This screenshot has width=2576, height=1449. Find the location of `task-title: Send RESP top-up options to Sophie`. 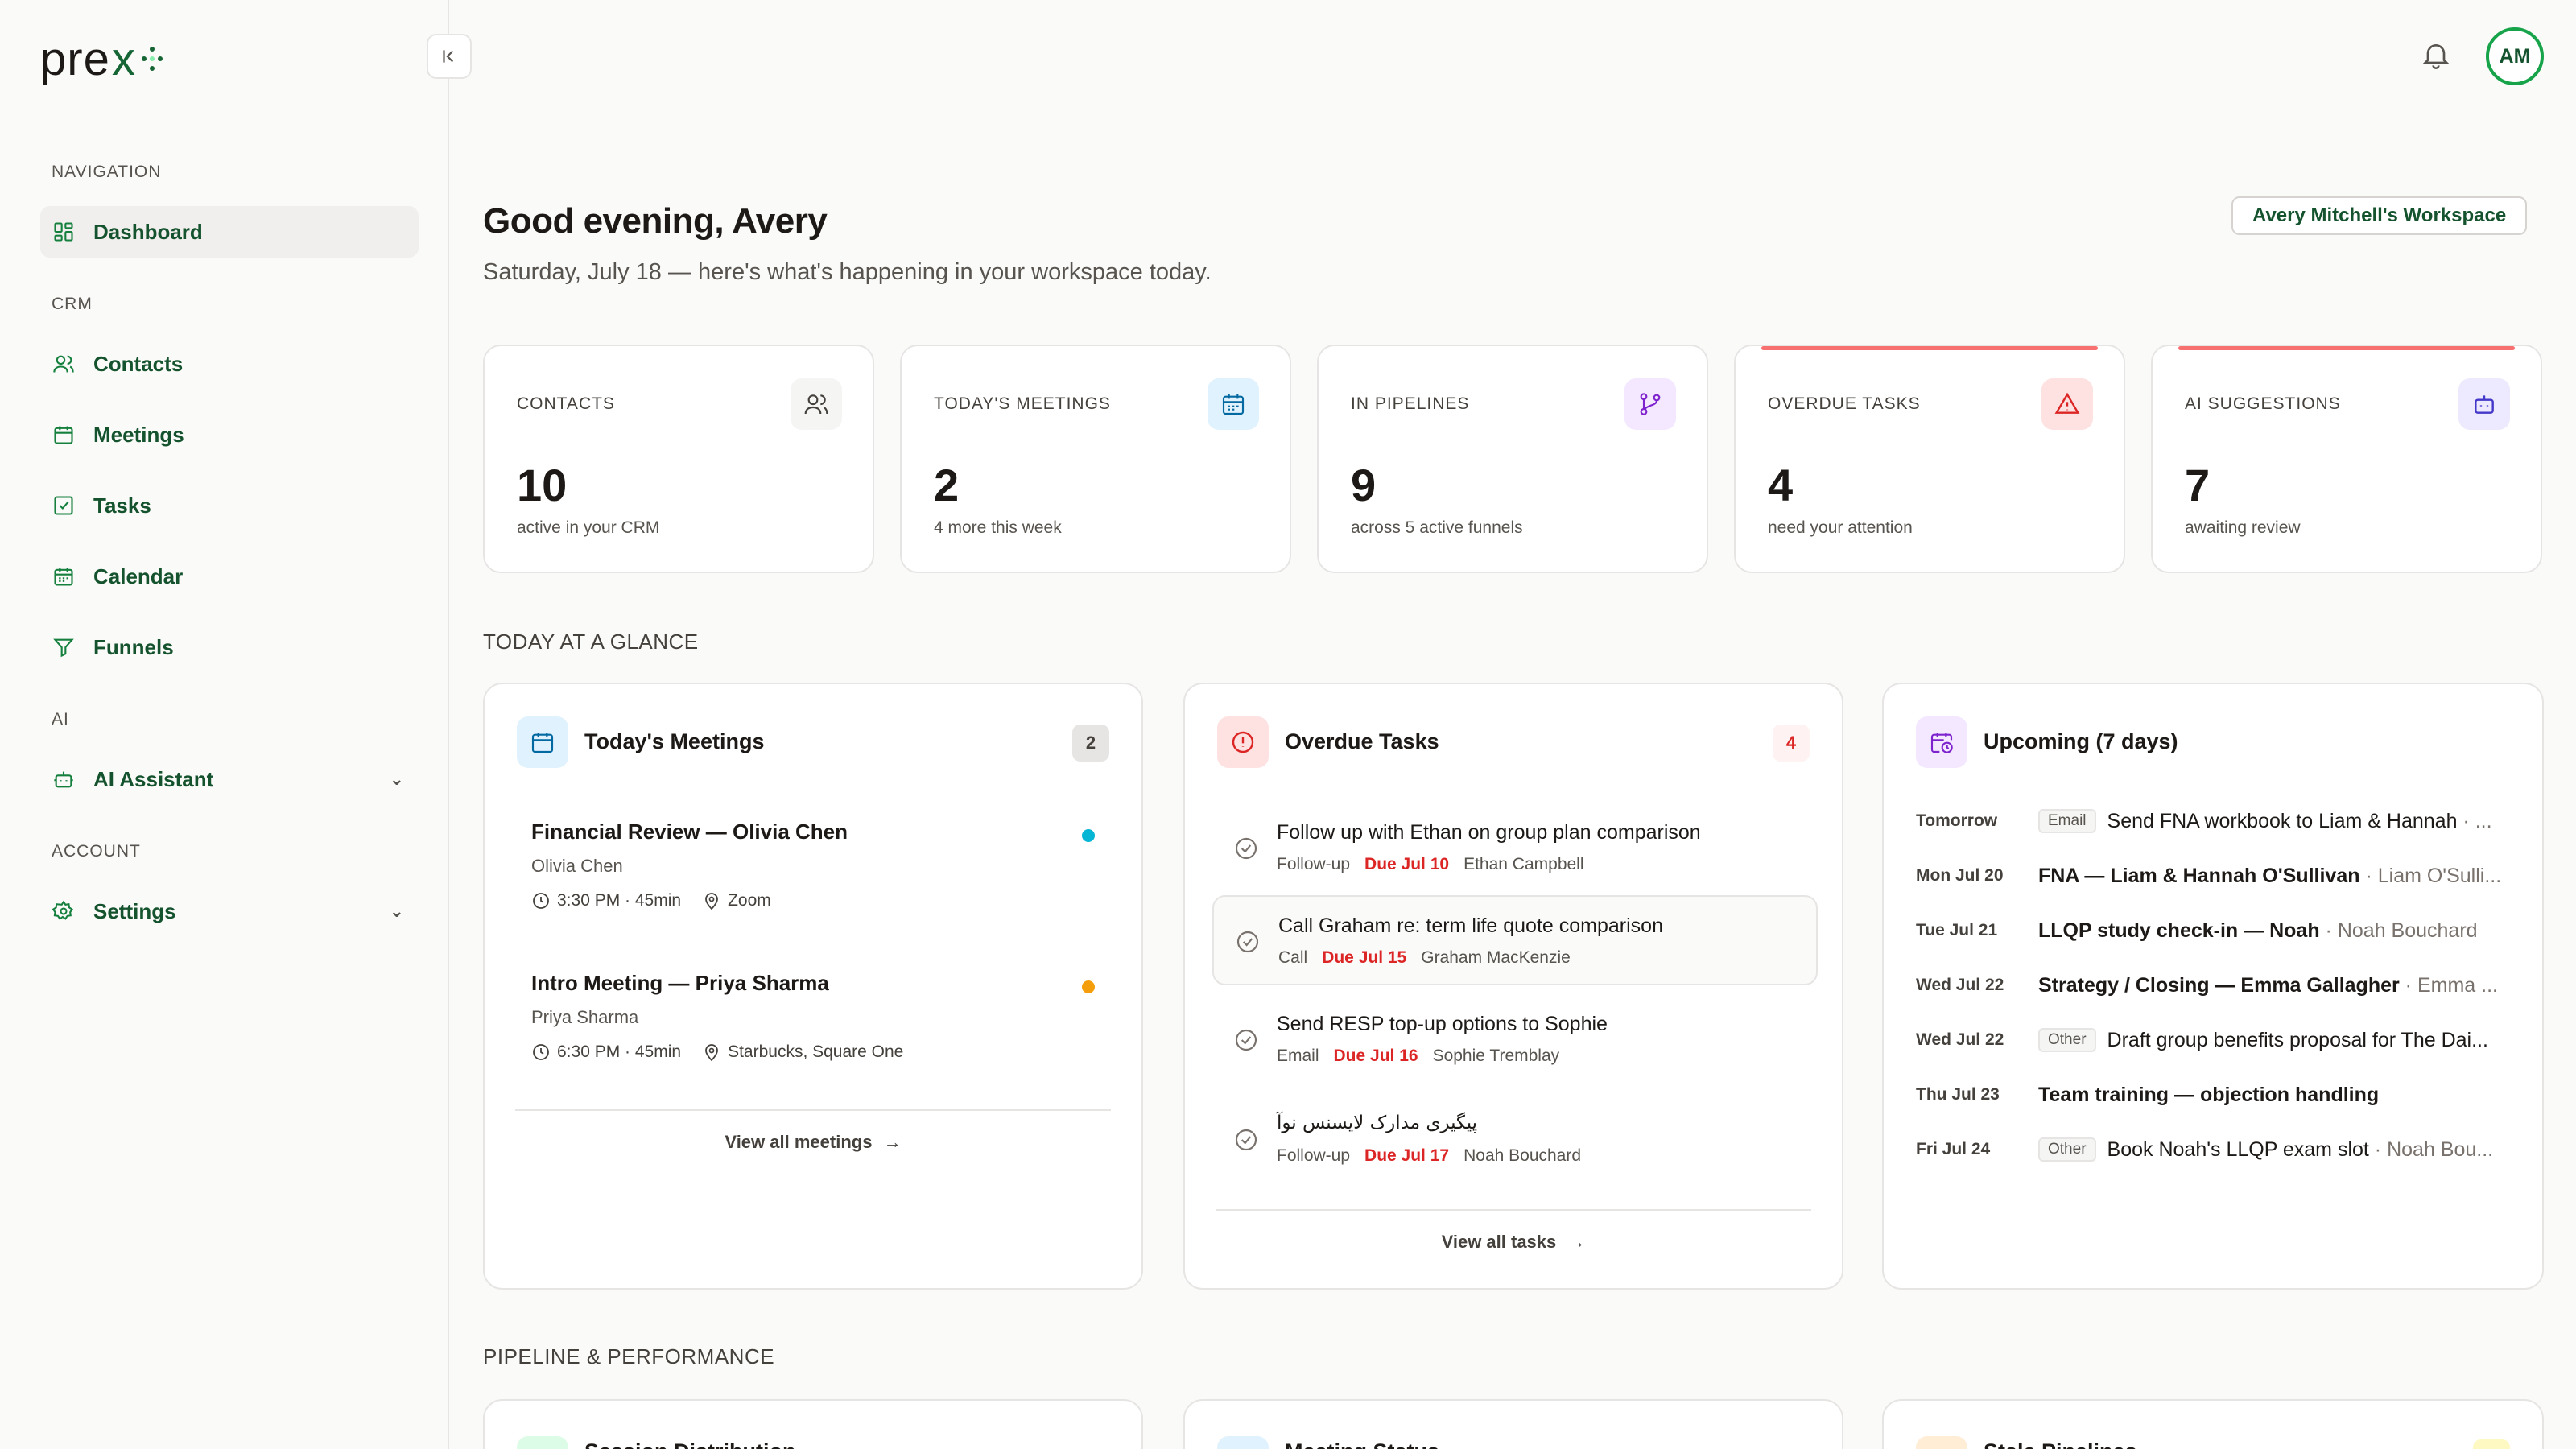

task-title: Send RESP top-up options to Sophie is located at coordinates (1442, 1024).